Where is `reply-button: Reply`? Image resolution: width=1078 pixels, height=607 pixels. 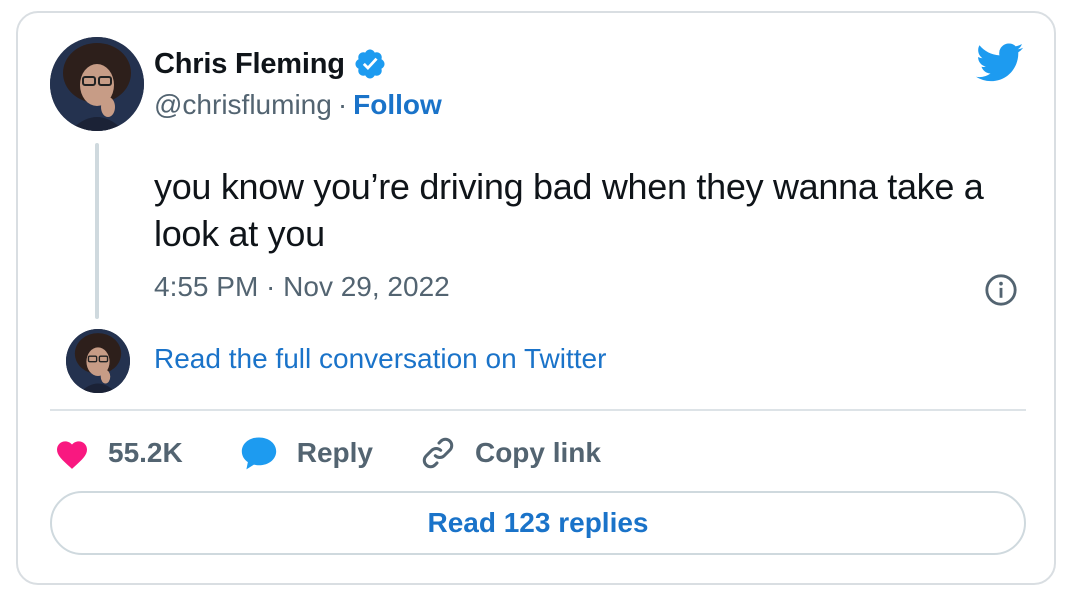 reply-button: Reply is located at coordinates (306, 453).